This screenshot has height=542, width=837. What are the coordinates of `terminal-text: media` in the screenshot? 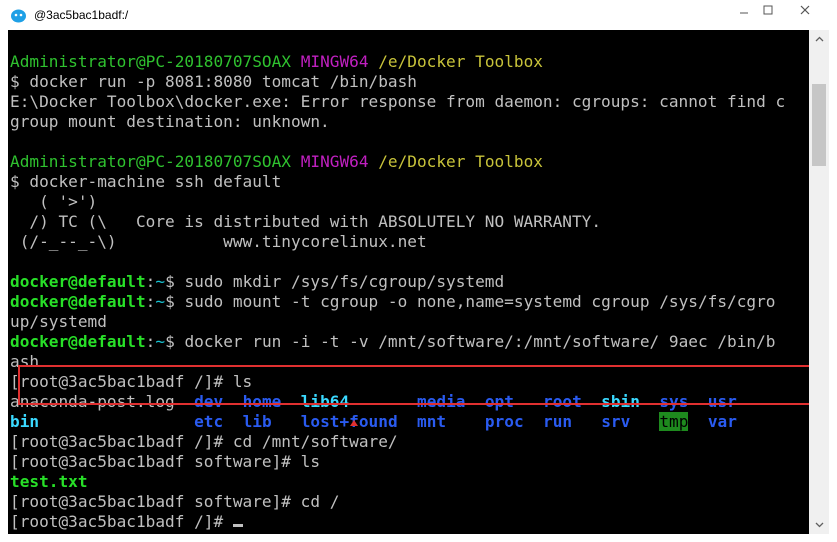 It's located at (441, 401).